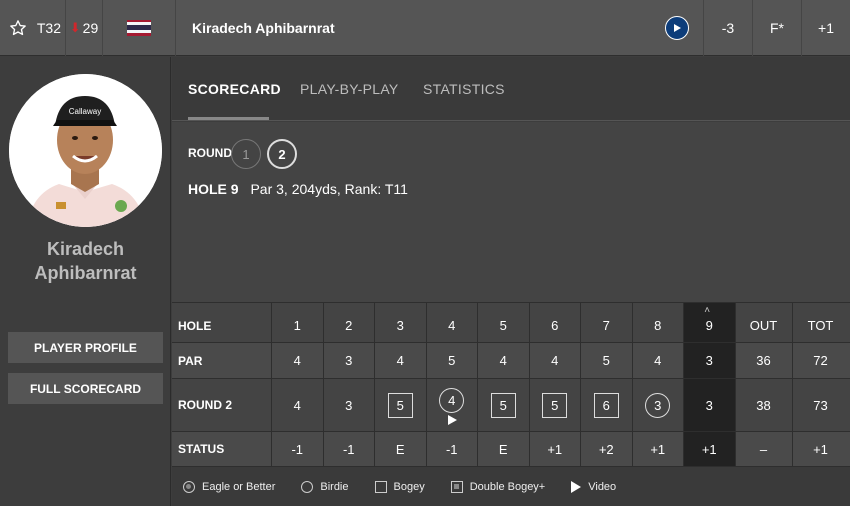 Image resolution: width=850 pixels, height=506 pixels. I want to click on hole-number: 9, so click(709, 325).